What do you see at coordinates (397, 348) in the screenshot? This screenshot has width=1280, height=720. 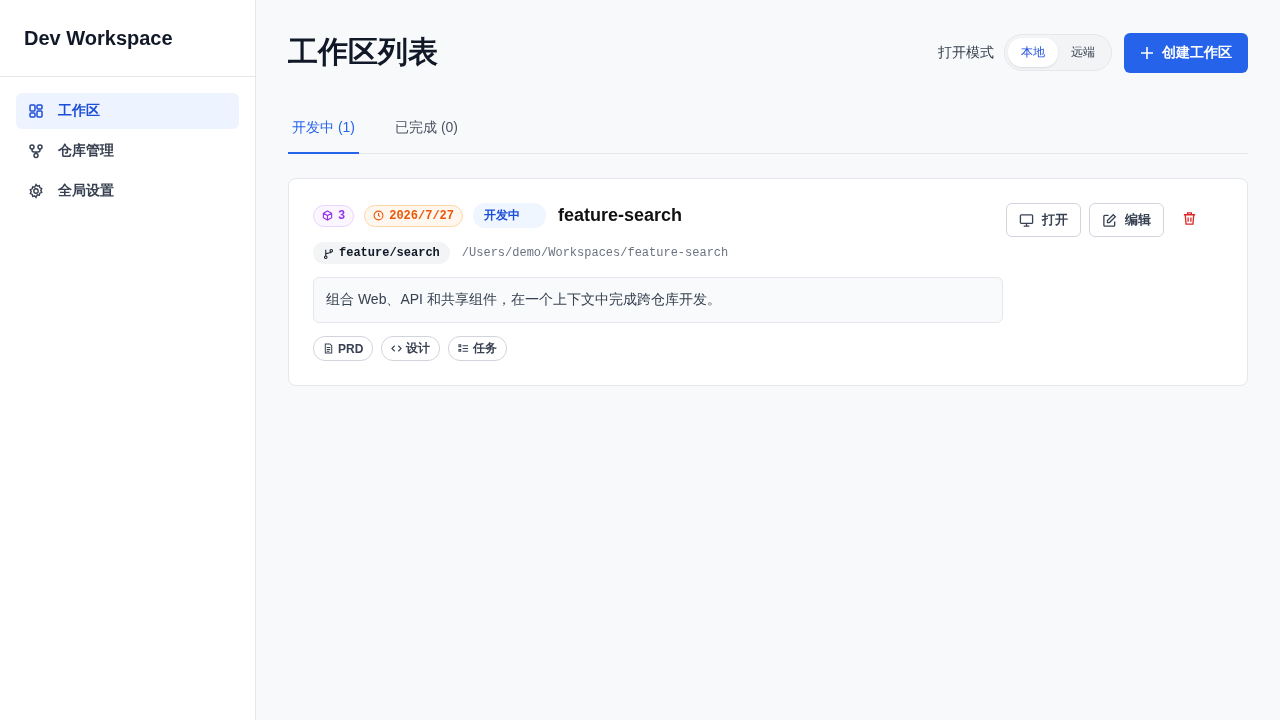 I see `code-icon` at bounding box center [397, 348].